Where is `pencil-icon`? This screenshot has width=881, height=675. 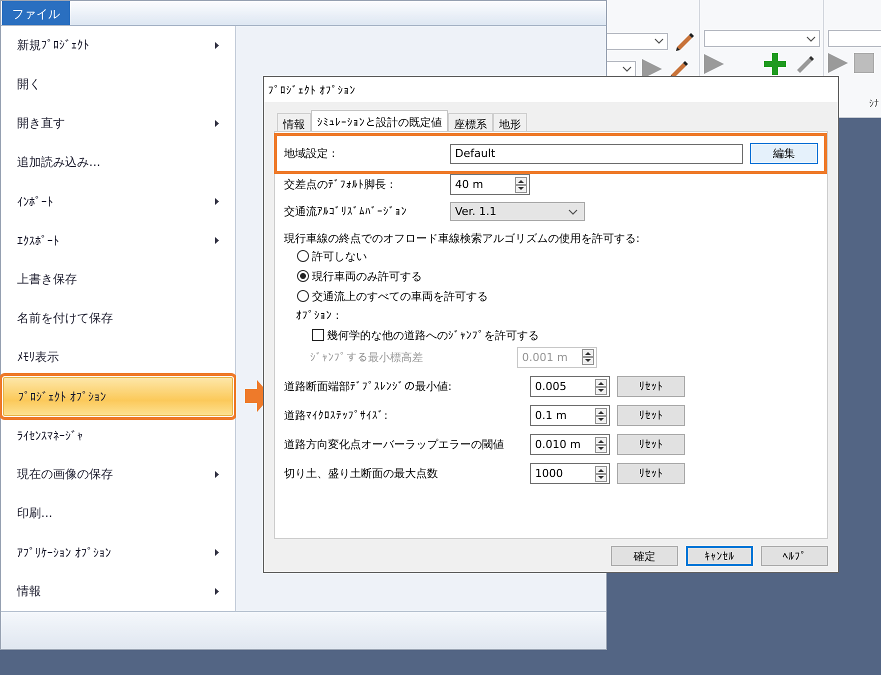
pencil-icon is located at coordinates (685, 41).